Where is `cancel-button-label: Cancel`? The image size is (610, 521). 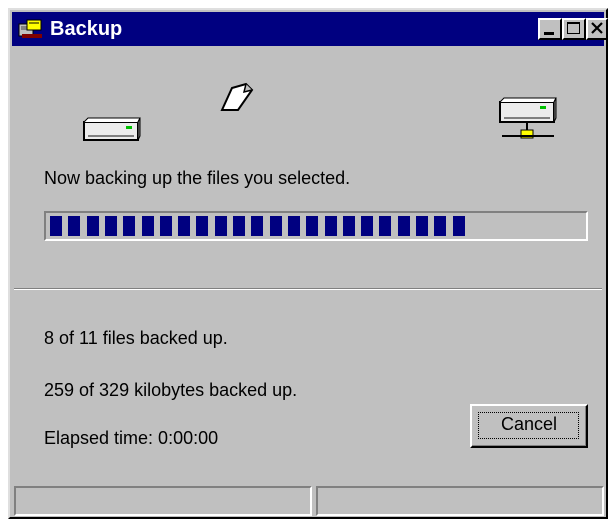
cancel-button-label: Cancel is located at coordinates (529, 424).